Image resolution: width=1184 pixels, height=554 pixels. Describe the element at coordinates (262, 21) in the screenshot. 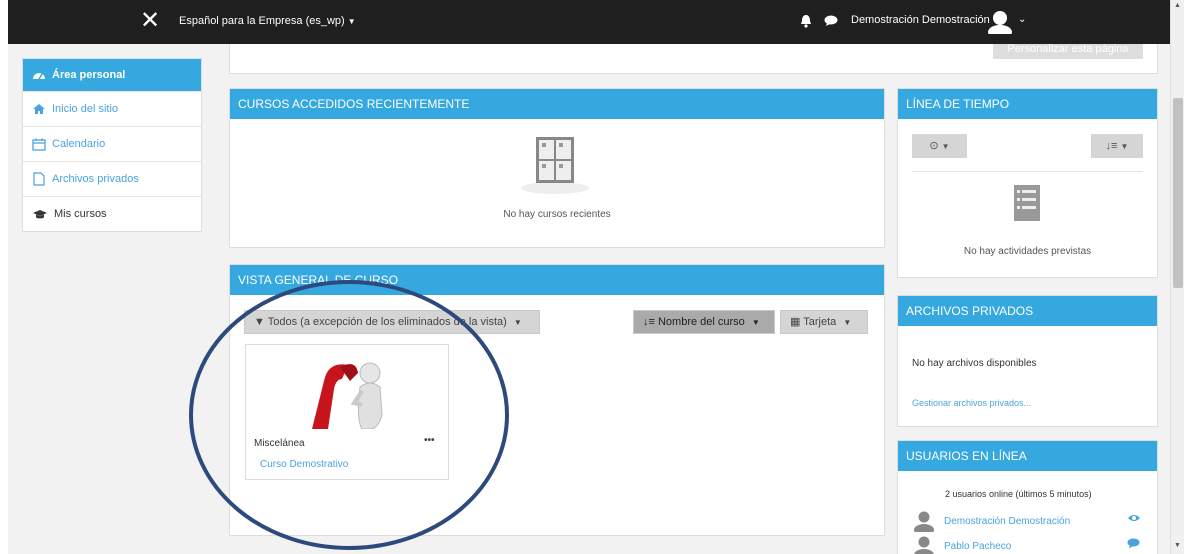

I see `course-selector-label: Español para la Empresa (es_wp)` at that location.